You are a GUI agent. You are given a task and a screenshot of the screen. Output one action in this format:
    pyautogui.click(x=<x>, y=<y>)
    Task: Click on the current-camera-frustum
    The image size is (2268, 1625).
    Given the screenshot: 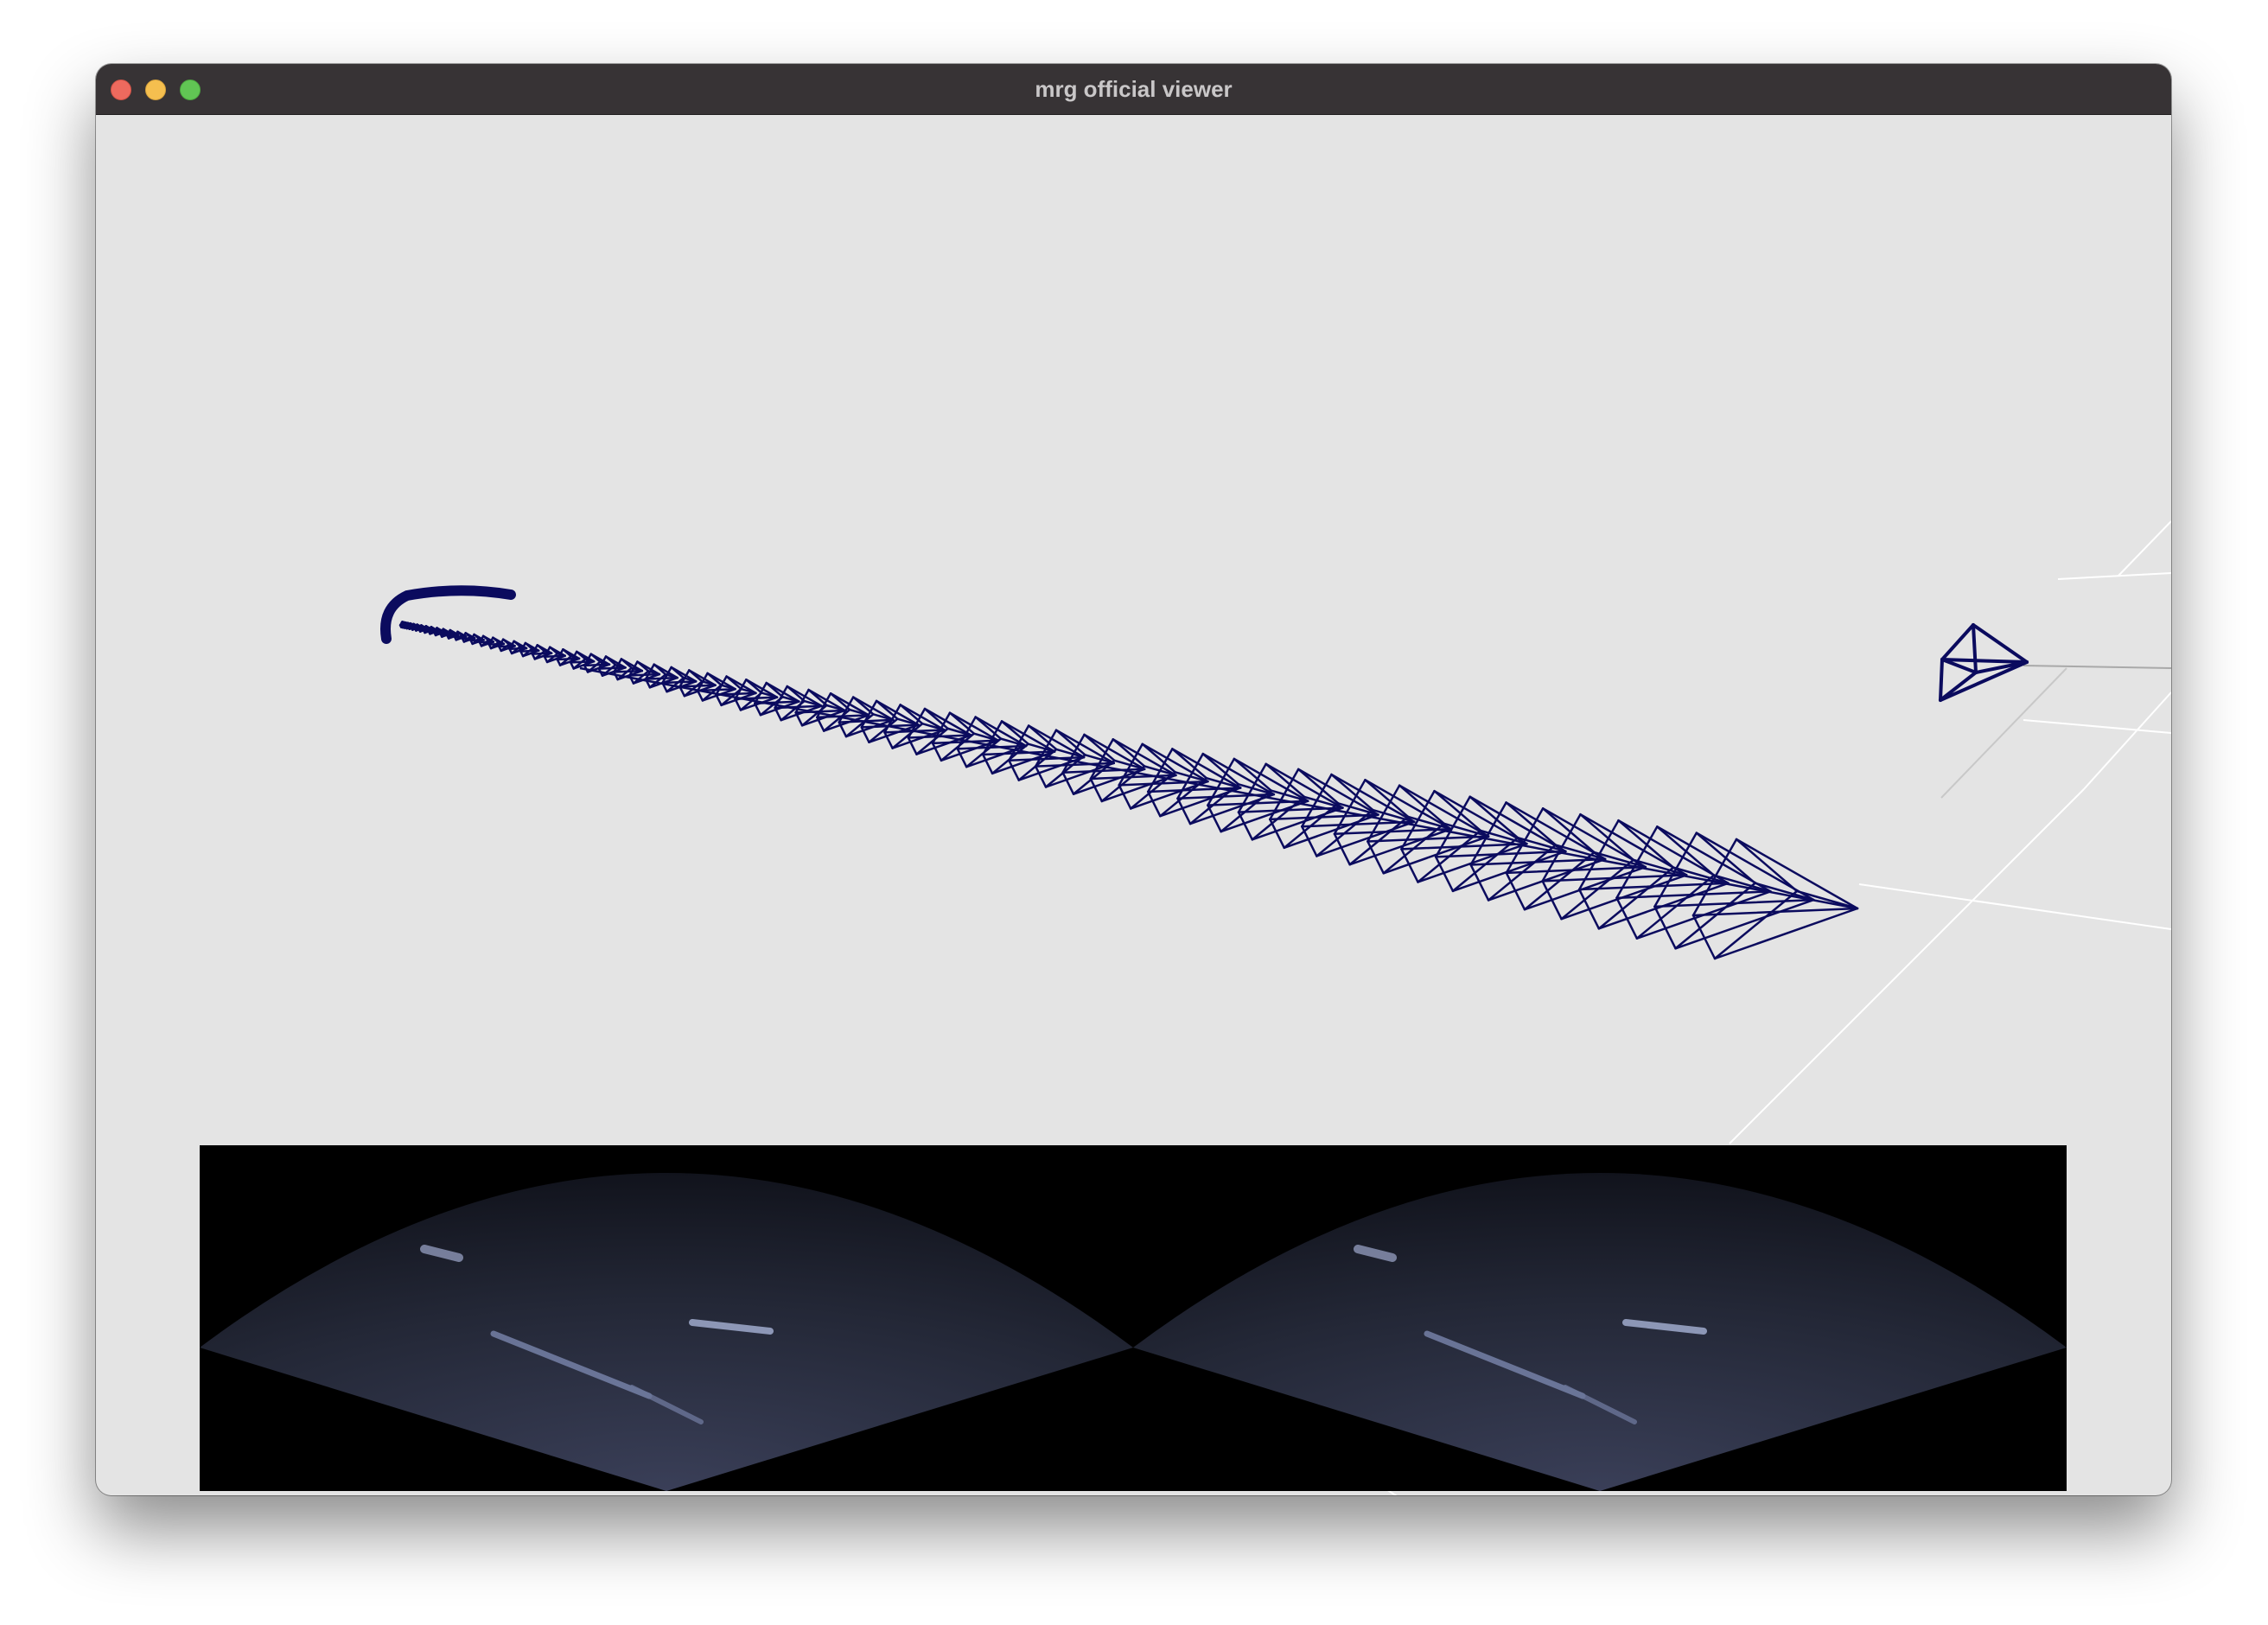 What is the action you would take?
    pyautogui.click(x=1984, y=662)
    